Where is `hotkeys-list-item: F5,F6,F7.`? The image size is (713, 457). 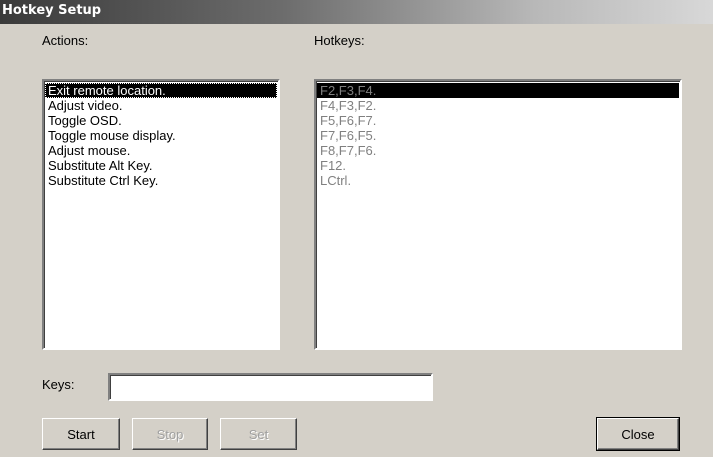
hotkeys-list-item: F5,F6,F7. is located at coordinates (498, 120).